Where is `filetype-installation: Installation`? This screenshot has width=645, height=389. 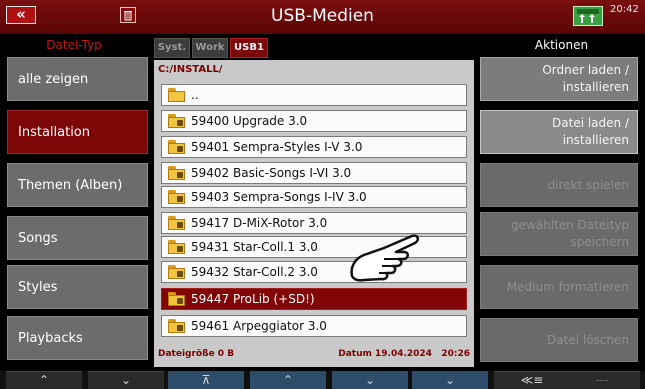 filetype-installation: Installation is located at coordinates (77, 132).